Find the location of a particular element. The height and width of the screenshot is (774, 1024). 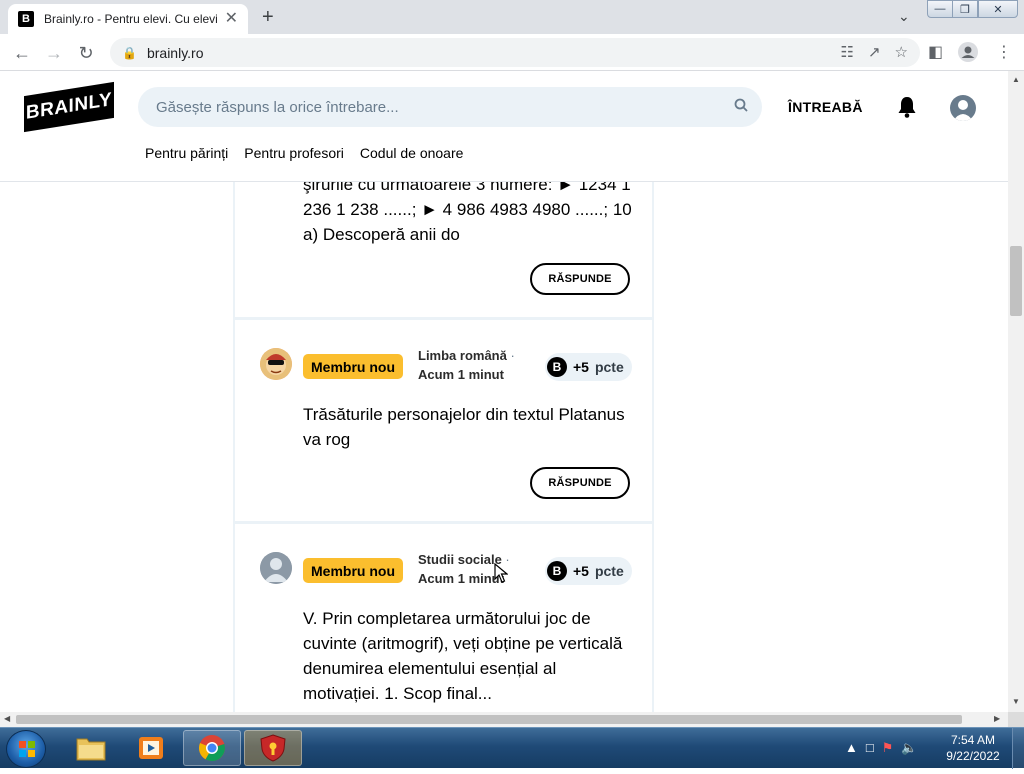

volume-icon: 🔈 is located at coordinates (909, 748).